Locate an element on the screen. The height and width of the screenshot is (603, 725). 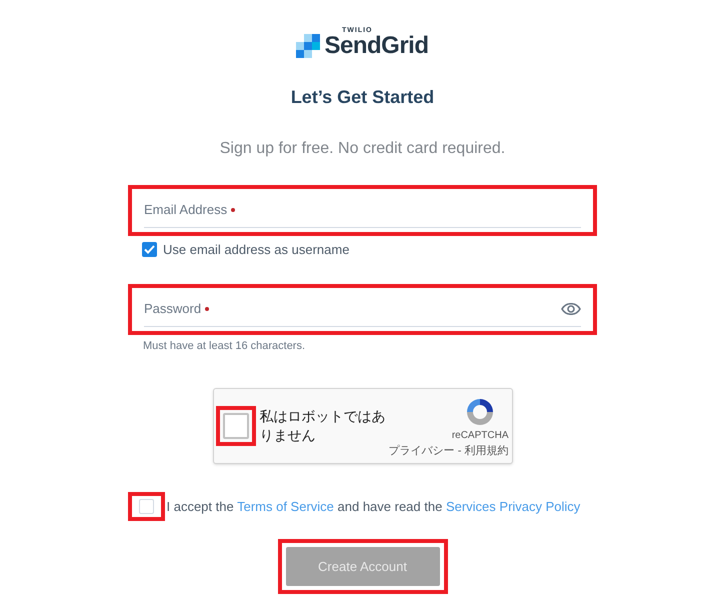
terms-checkbox is located at coordinates (146, 506).